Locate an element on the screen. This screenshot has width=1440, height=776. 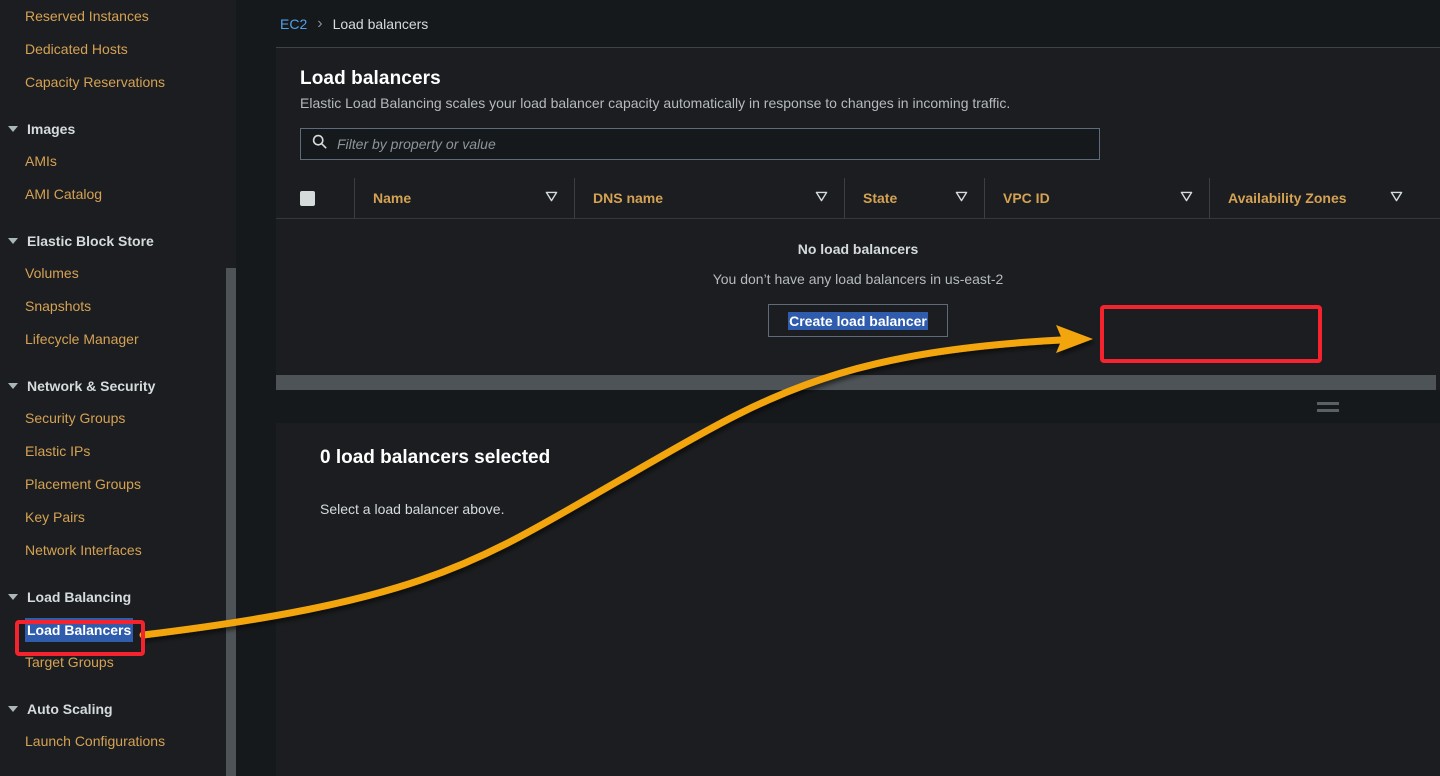
empty-state-actions: Create load balancer is located at coordinates (858, 320).